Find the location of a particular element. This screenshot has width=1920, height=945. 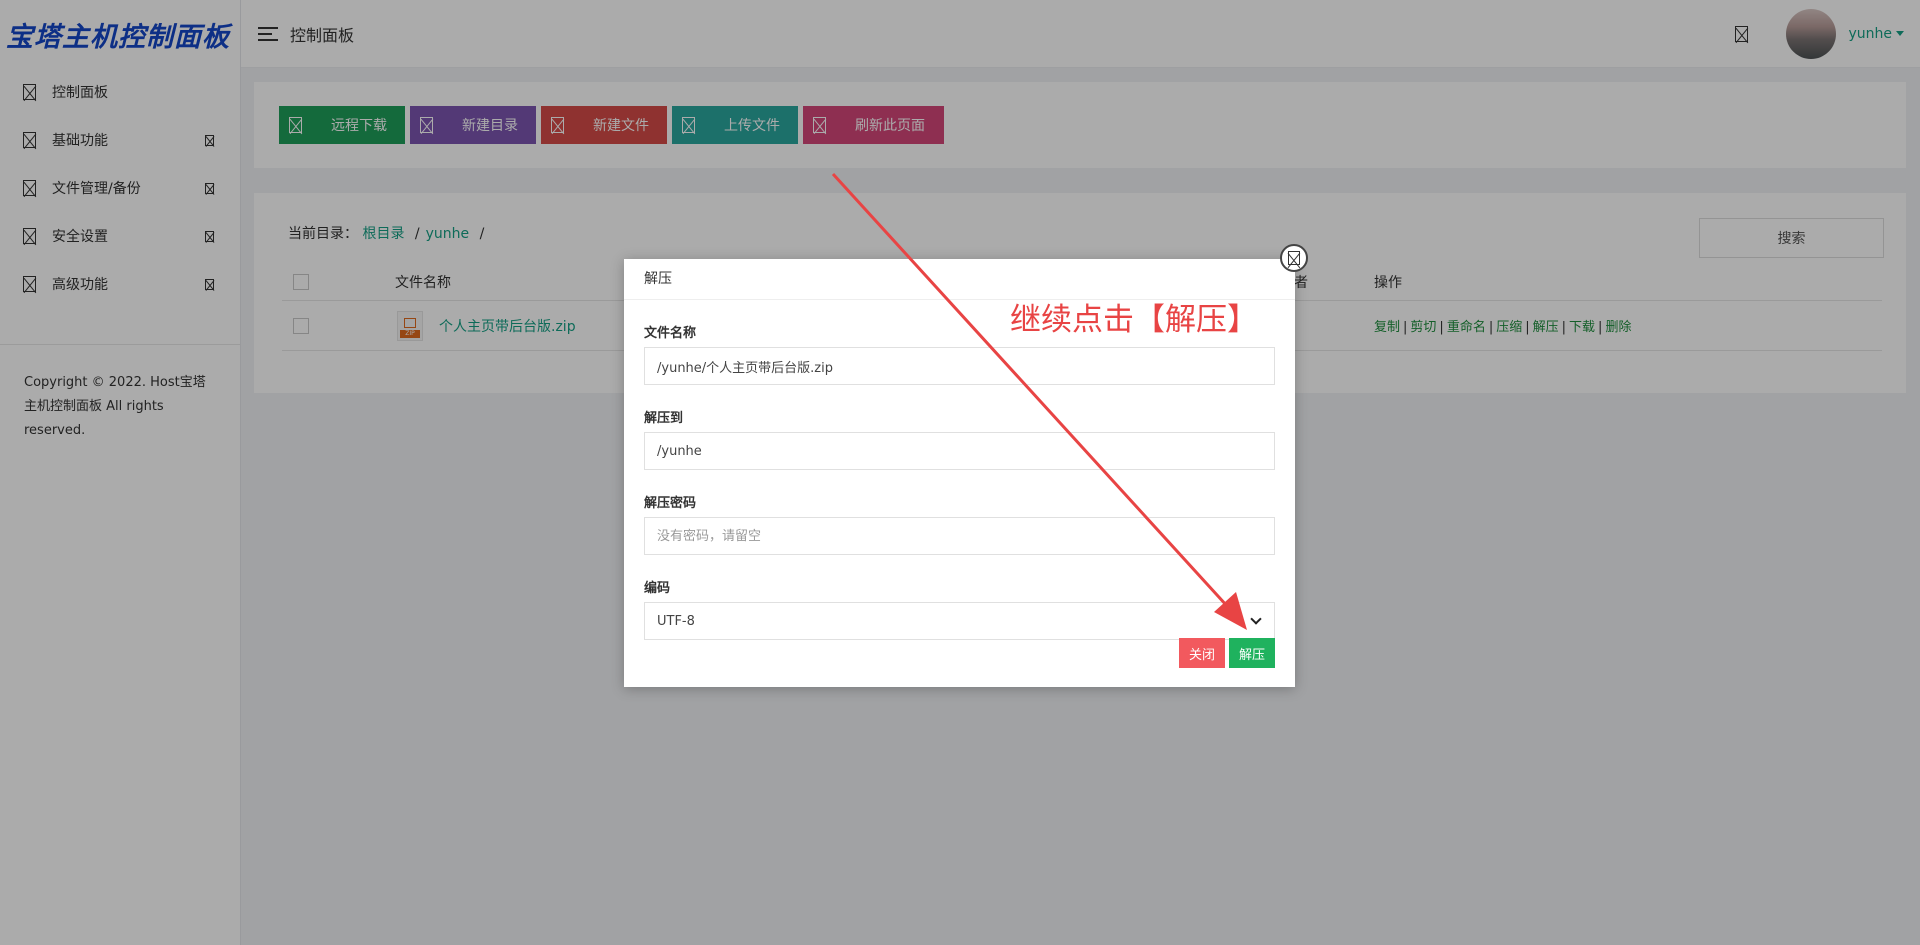

dialog-close-icon is located at coordinates (1294, 258).